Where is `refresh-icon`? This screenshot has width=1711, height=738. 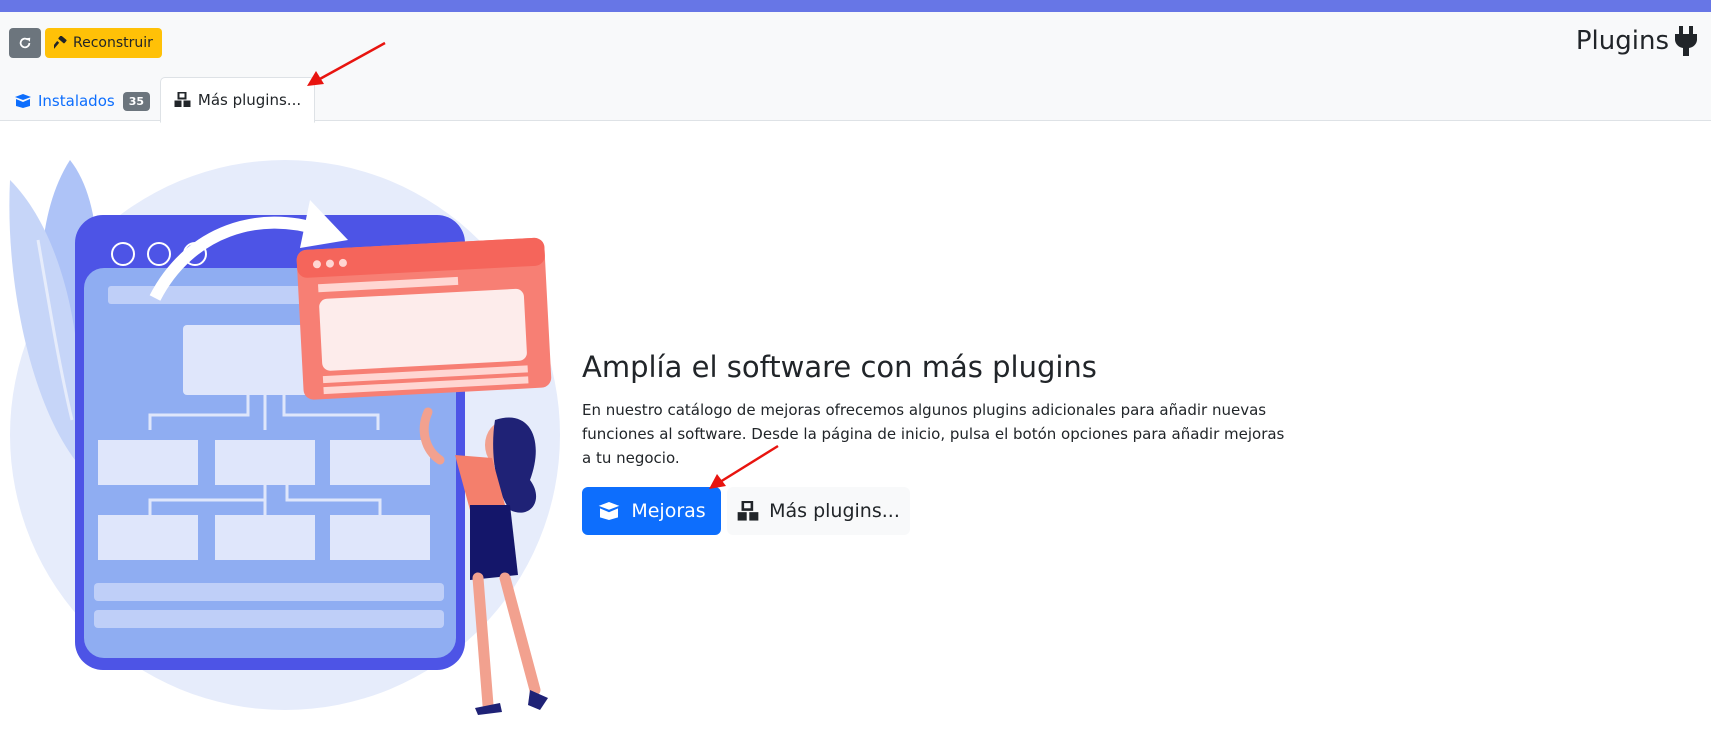 refresh-icon is located at coordinates (25, 43).